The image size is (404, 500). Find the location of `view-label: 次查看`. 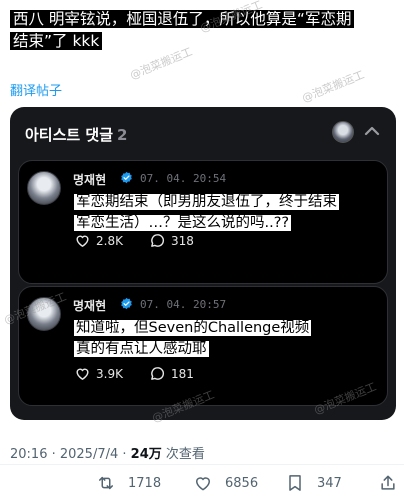

view-label: 次查看 is located at coordinates (183, 454).